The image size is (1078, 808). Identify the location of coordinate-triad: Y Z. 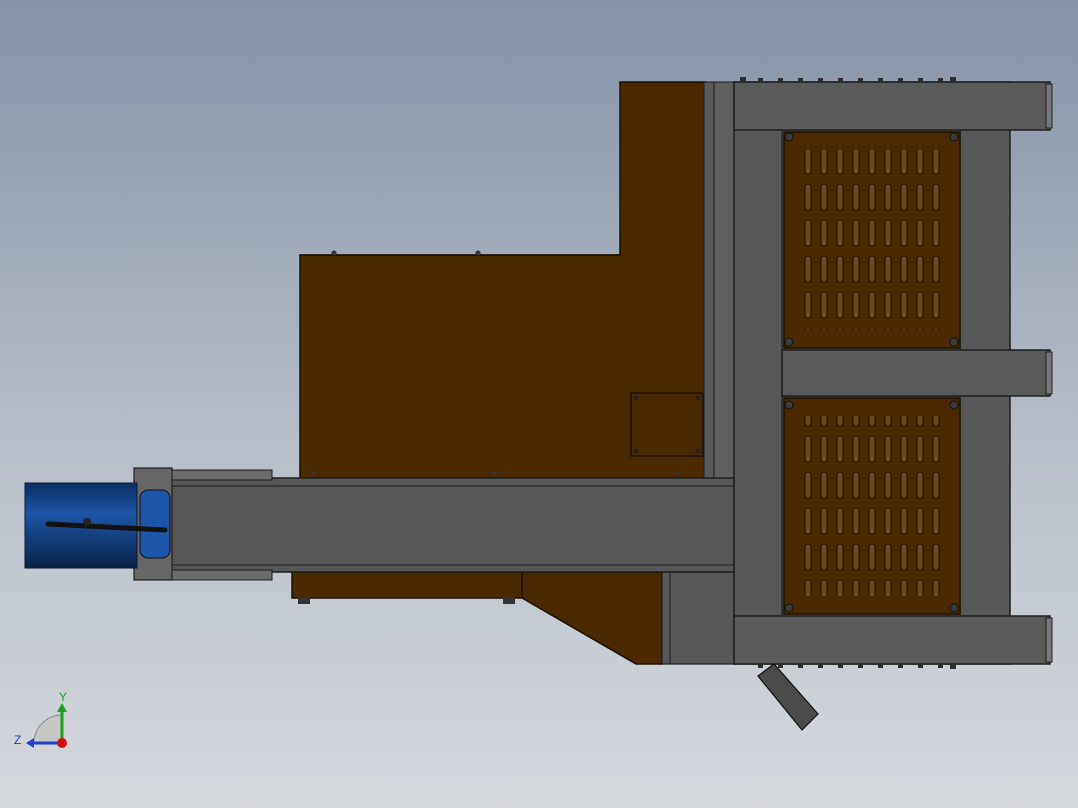
(40, 719).